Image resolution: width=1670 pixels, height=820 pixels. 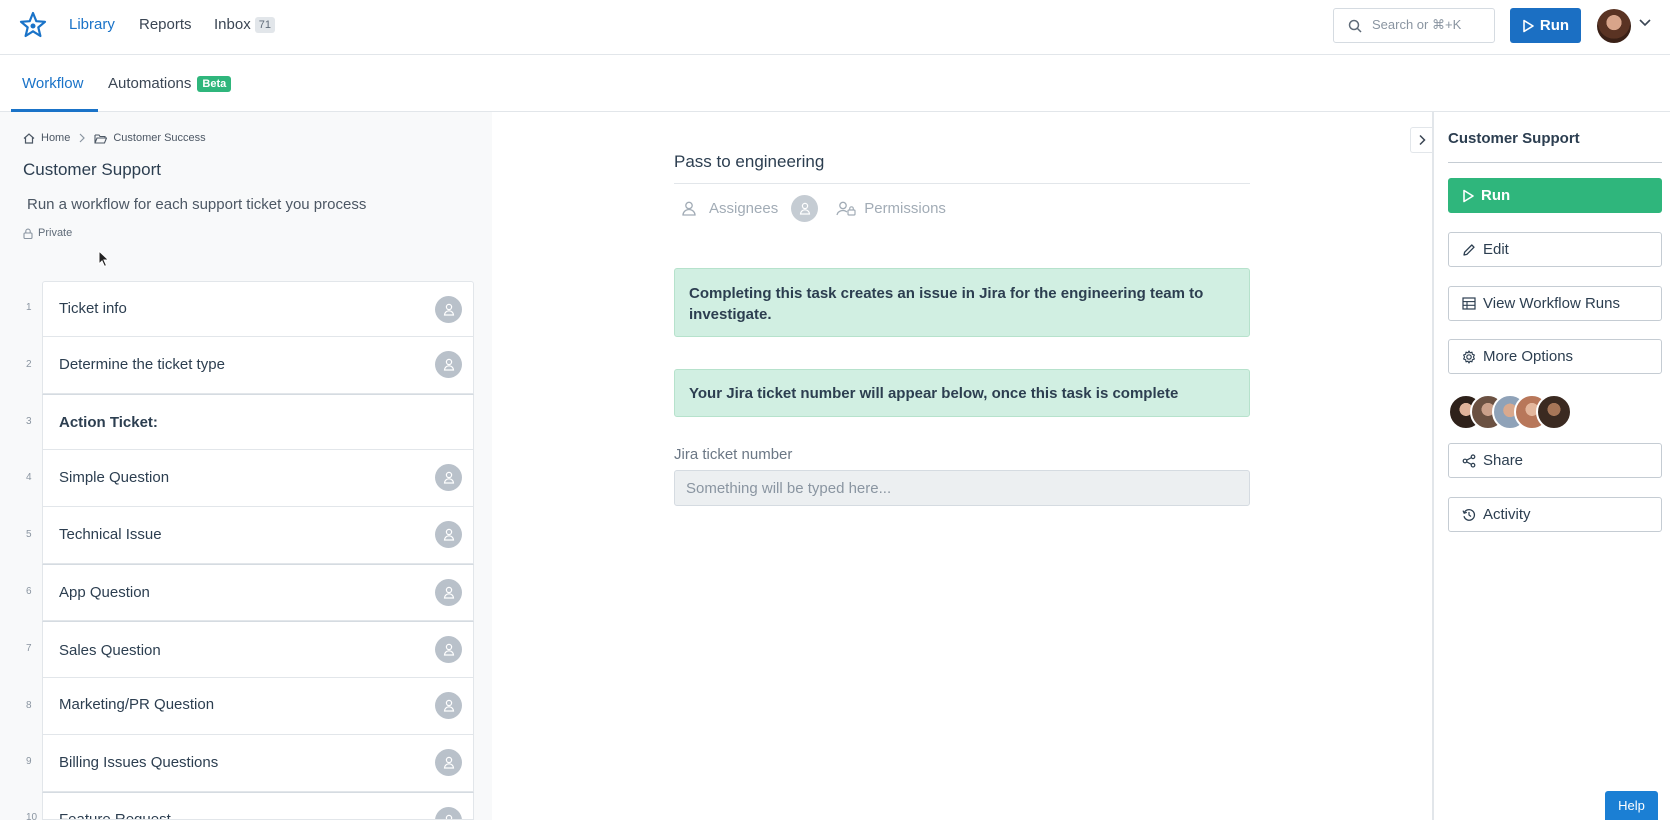 What do you see at coordinates (110, 650) in the screenshot?
I see `step-label: Sales Question` at bounding box center [110, 650].